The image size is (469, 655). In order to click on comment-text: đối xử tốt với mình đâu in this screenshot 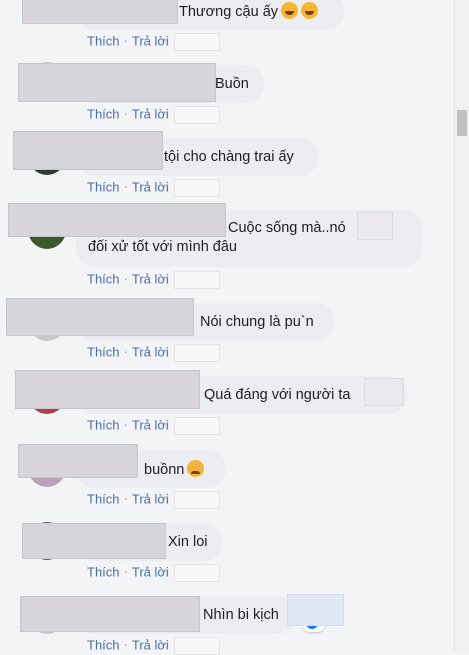, I will do `click(162, 247)`.